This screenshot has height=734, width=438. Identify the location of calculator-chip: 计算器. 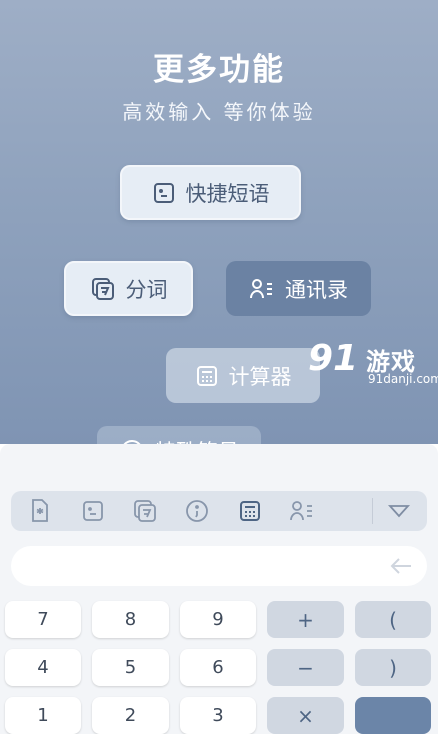
(243, 375).